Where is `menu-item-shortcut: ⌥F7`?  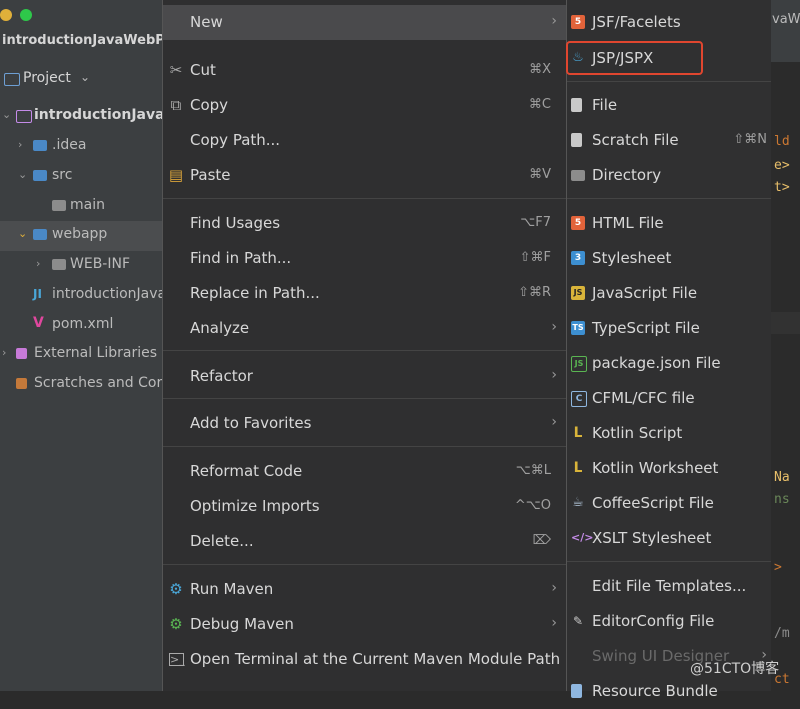
menu-item-shortcut: ⌥F7 is located at coordinates (535, 222).